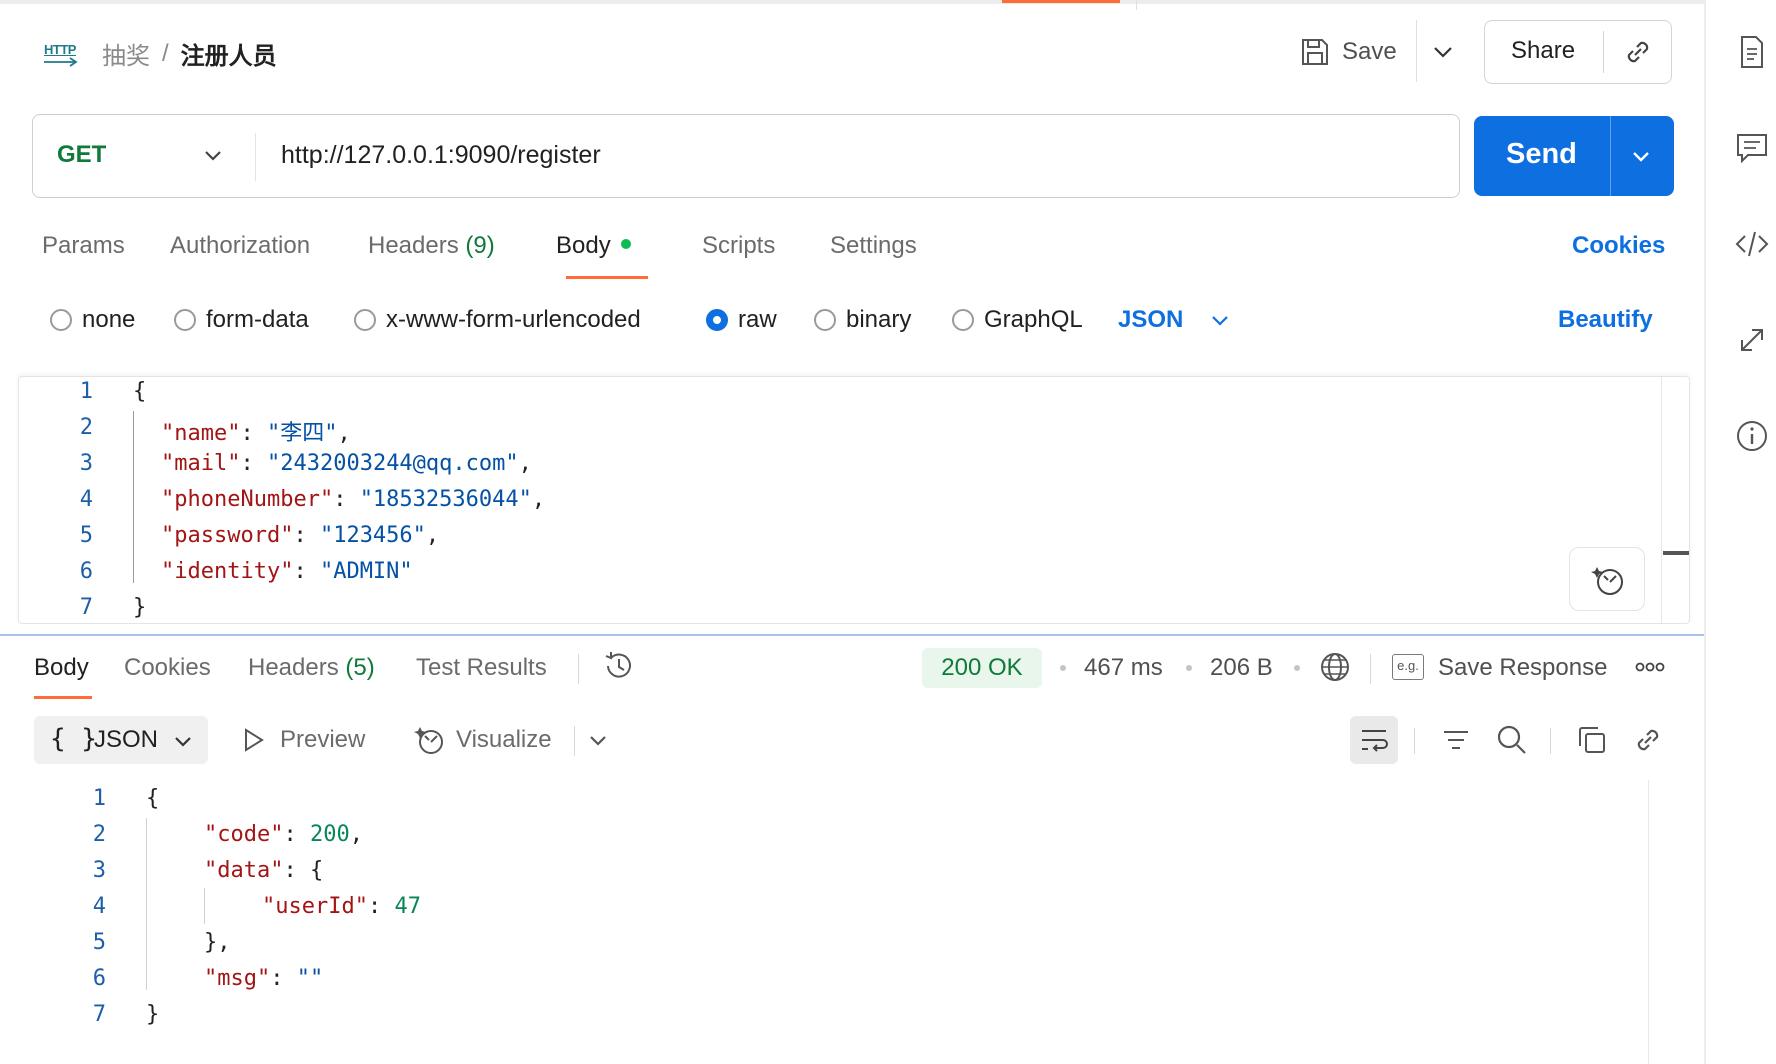 This screenshot has height=1064, width=1776. Describe the element at coordinates (1641, 157) in the screenshot. I see `send-options-chevron-icon` at that location.